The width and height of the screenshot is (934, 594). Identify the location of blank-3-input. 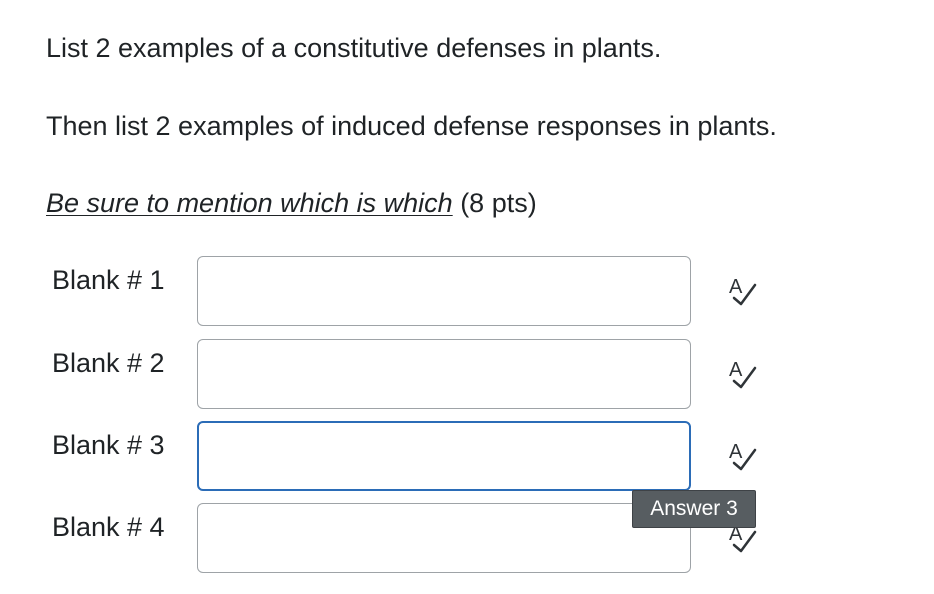
(444, 456).